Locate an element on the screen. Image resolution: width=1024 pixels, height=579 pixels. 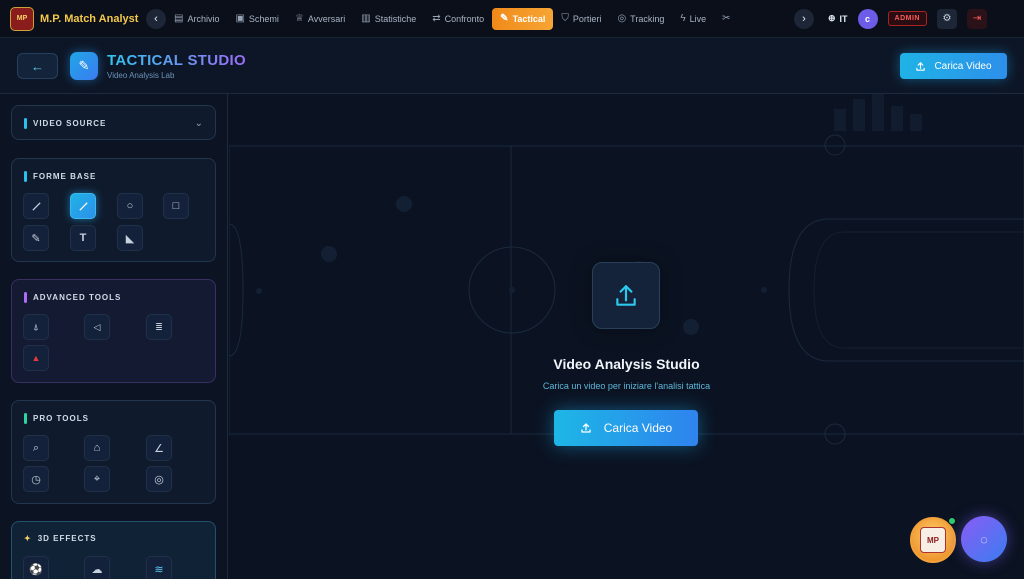
nav-item-schemi: ▣ Schemi is located at coordinates (256, 19).